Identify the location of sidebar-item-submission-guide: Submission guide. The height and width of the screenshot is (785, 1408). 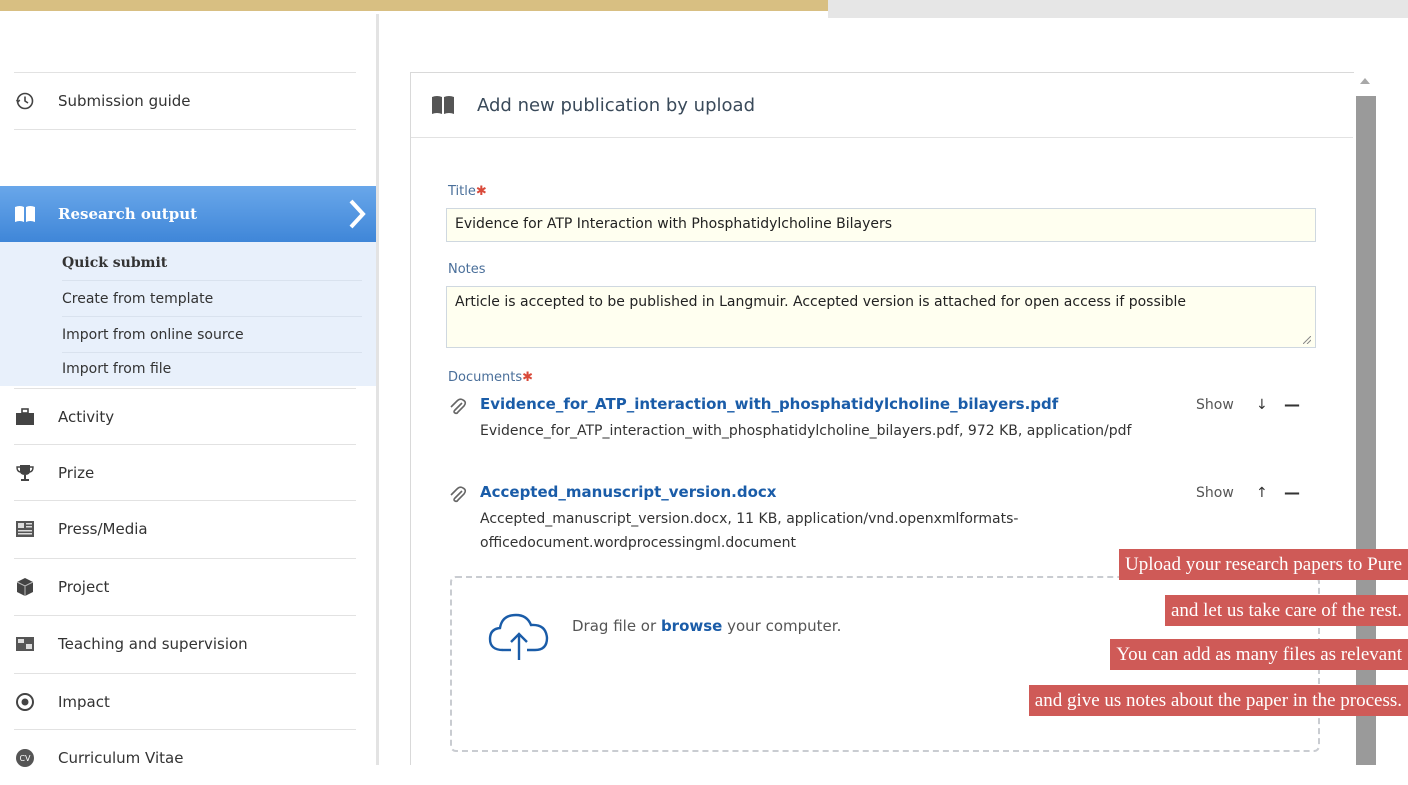
(185, 101).